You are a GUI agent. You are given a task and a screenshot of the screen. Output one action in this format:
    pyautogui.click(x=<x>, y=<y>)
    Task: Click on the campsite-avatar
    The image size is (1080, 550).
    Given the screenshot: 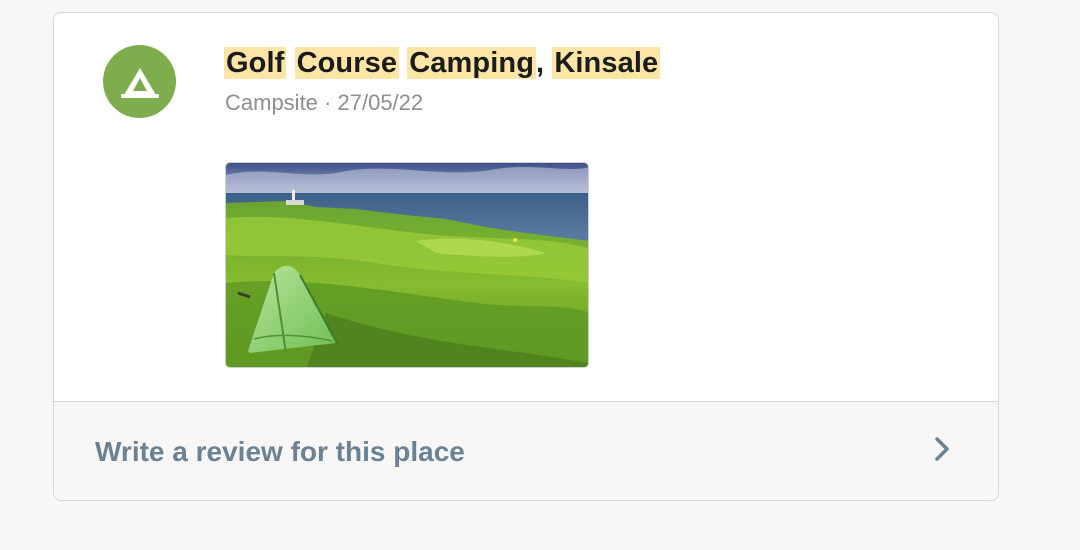 What is the action you would take?
    pyautogui.click(x=139, y=81)
    